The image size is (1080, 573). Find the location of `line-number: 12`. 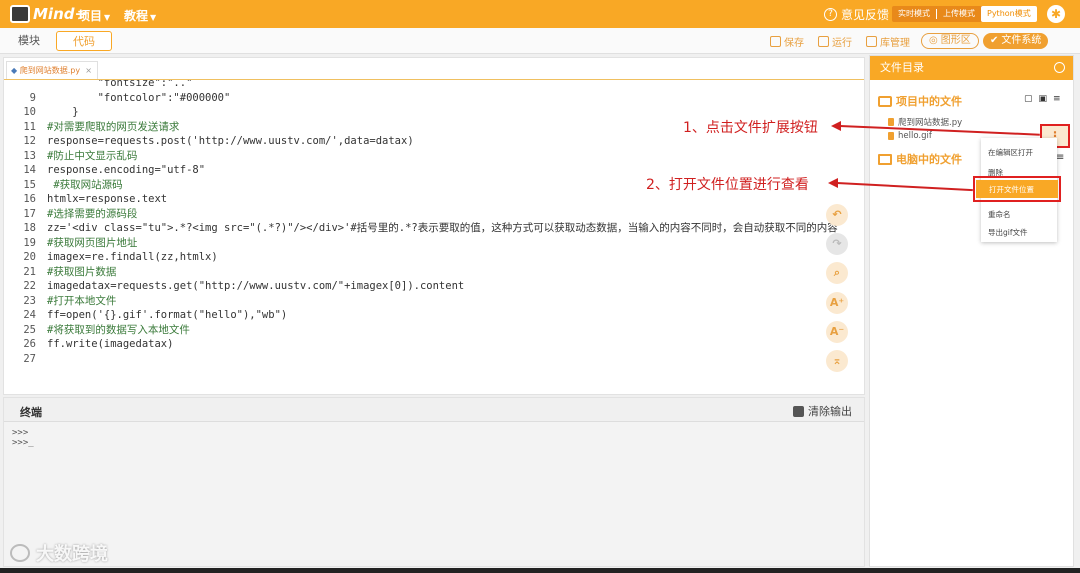

line-number: 12 is located at coordinates (29, 141).